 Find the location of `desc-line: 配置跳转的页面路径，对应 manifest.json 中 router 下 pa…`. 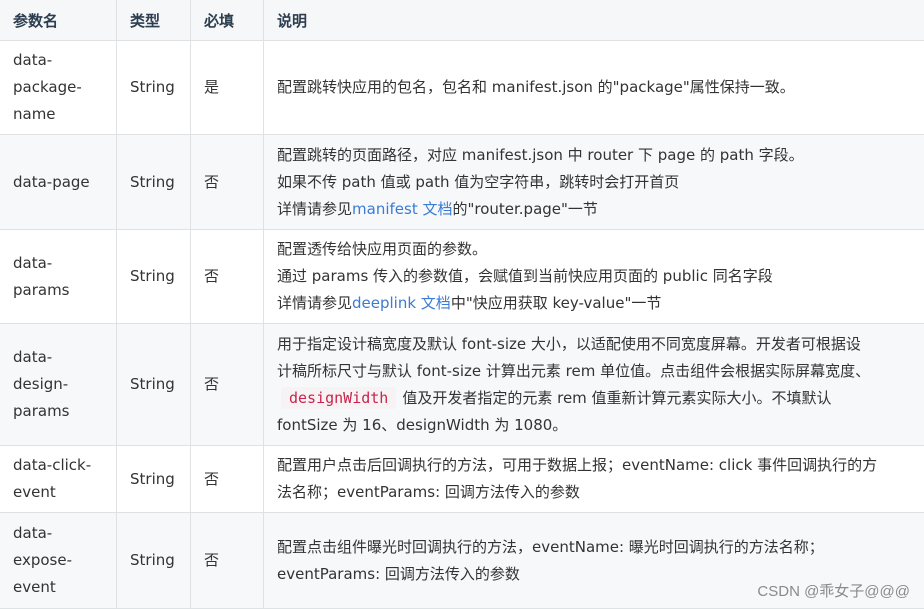

desc-line: 配置跳转的页面路径，对应 manifest.json 中 router 下 pa… is located at coordinates (600, 155).